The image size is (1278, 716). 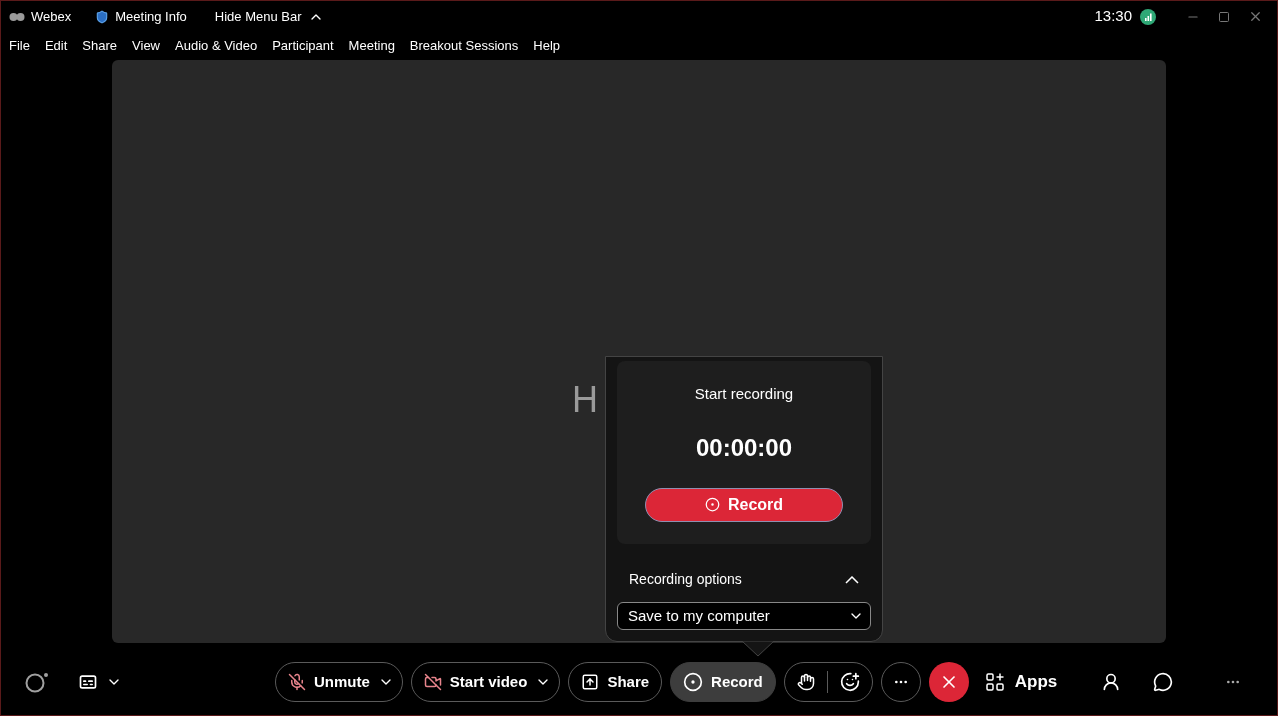 What do you see at coordinates (432, 682) in the screenshot?
I see `video-off-icon` at bounding box center [432, 682].